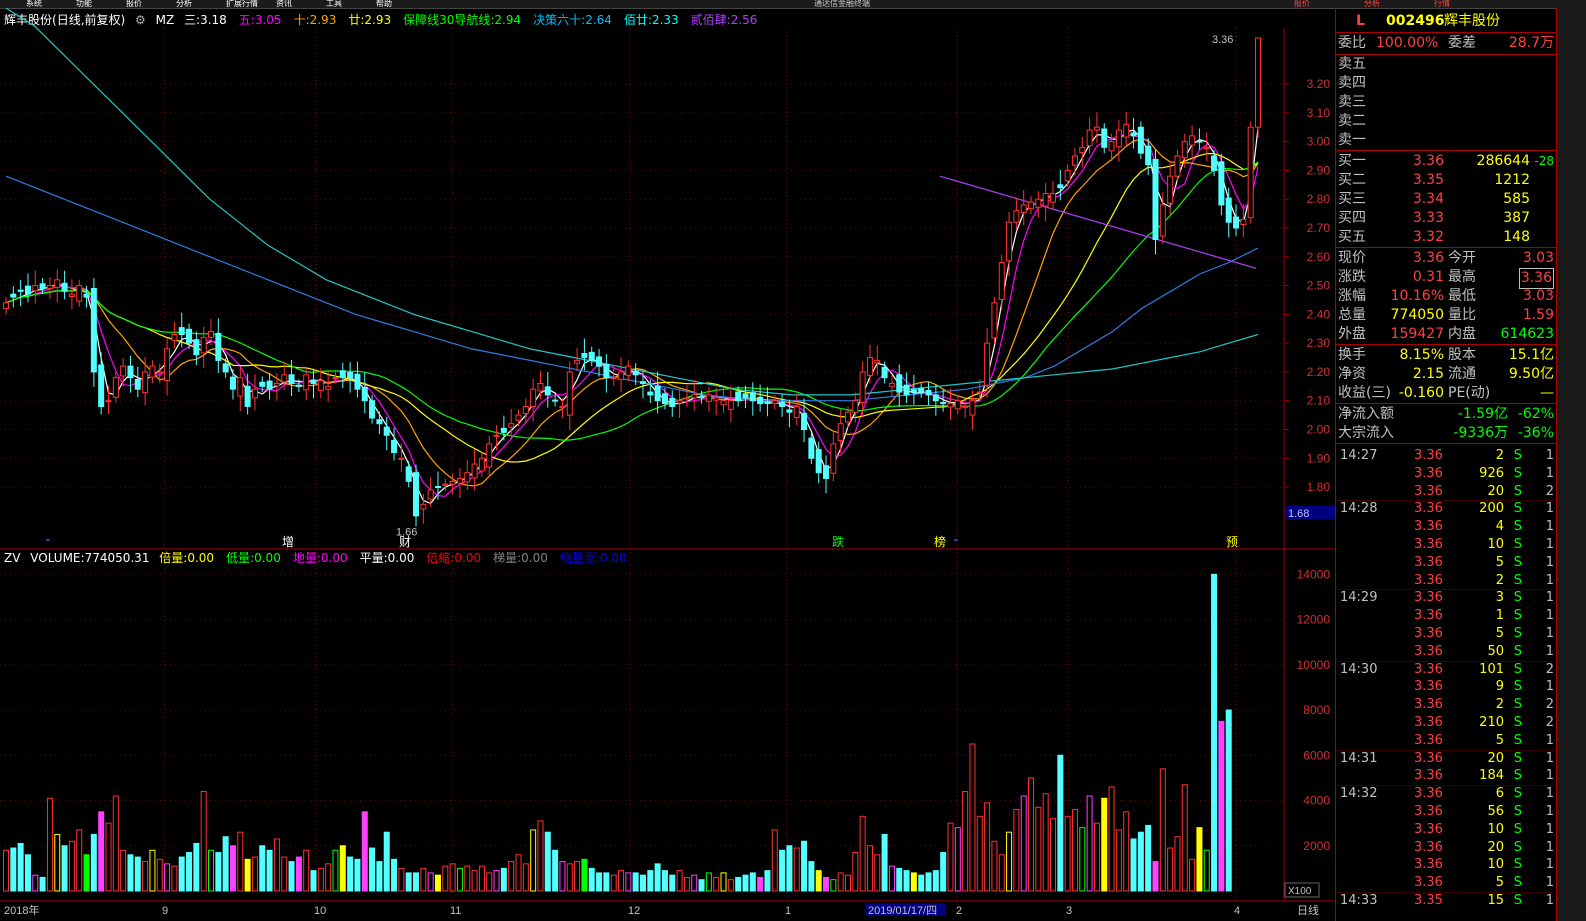 The width and height of the screenshot is (1586, 921). Describe the element at coordinates (1446, 199) in the screenshot. I see `buy-level: 买三 3.34 585` at that location.